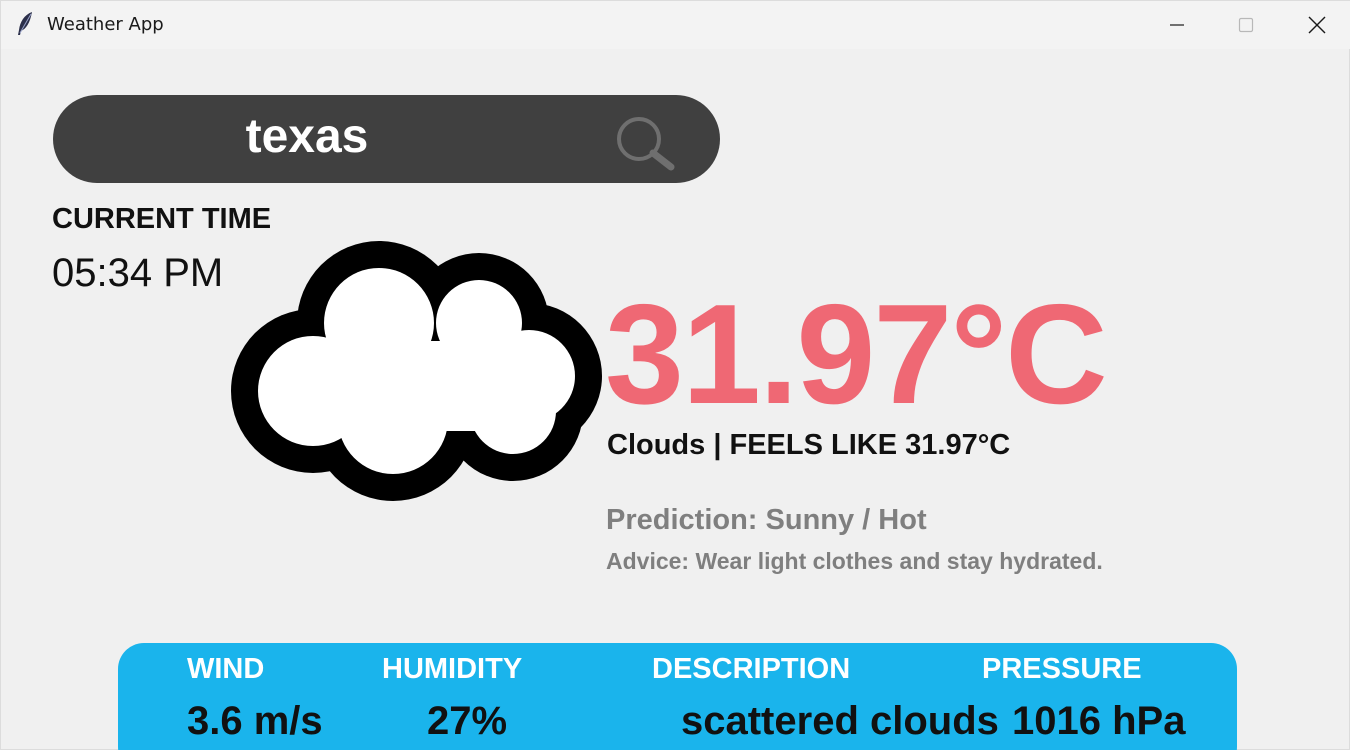 The image size is (1350, 750). What do you see at coordinates (25, 23) in the screenshot?
I see `feather-icon` at bounding box center [25, 23].